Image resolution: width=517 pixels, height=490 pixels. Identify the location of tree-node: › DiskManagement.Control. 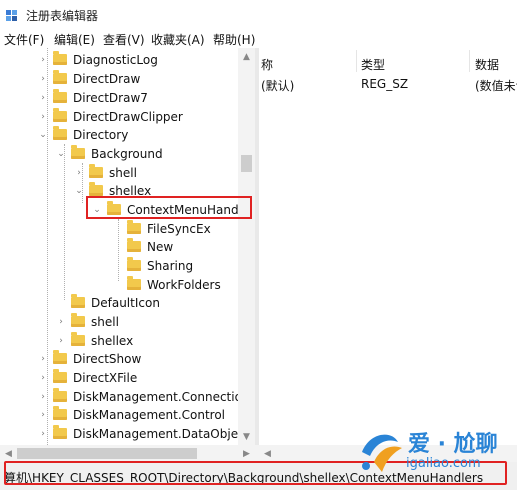
(131, 414).